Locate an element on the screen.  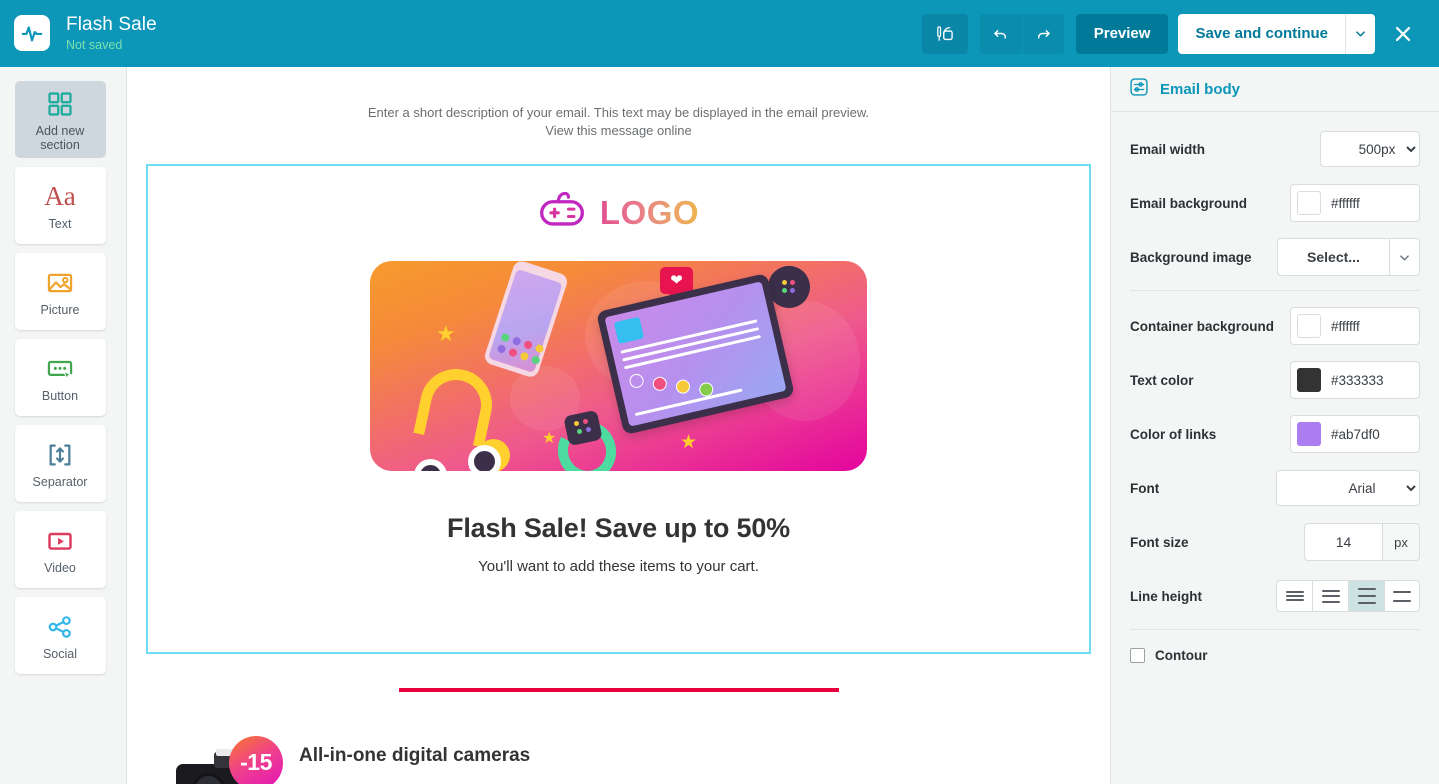
sidebar-item-text: Aa Text is located at coordinates (60, 205).